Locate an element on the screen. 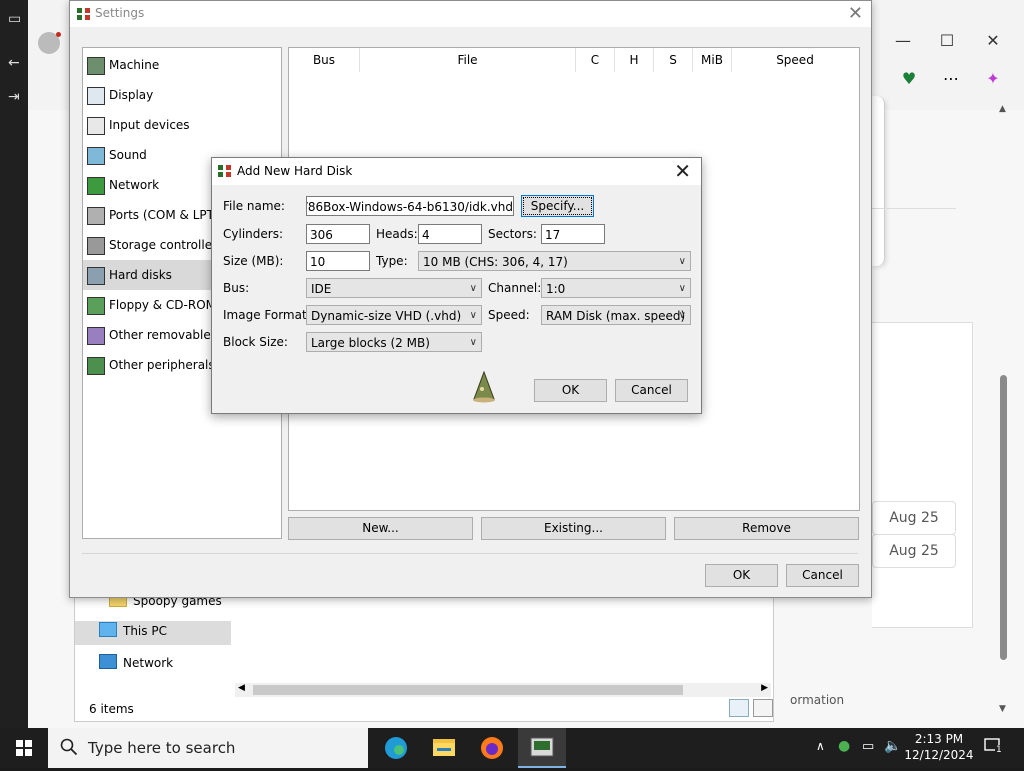 The width and height of the screenshot is (1024, 771). nav-item-this-pc: This PC is located at coordinates (133, 631).